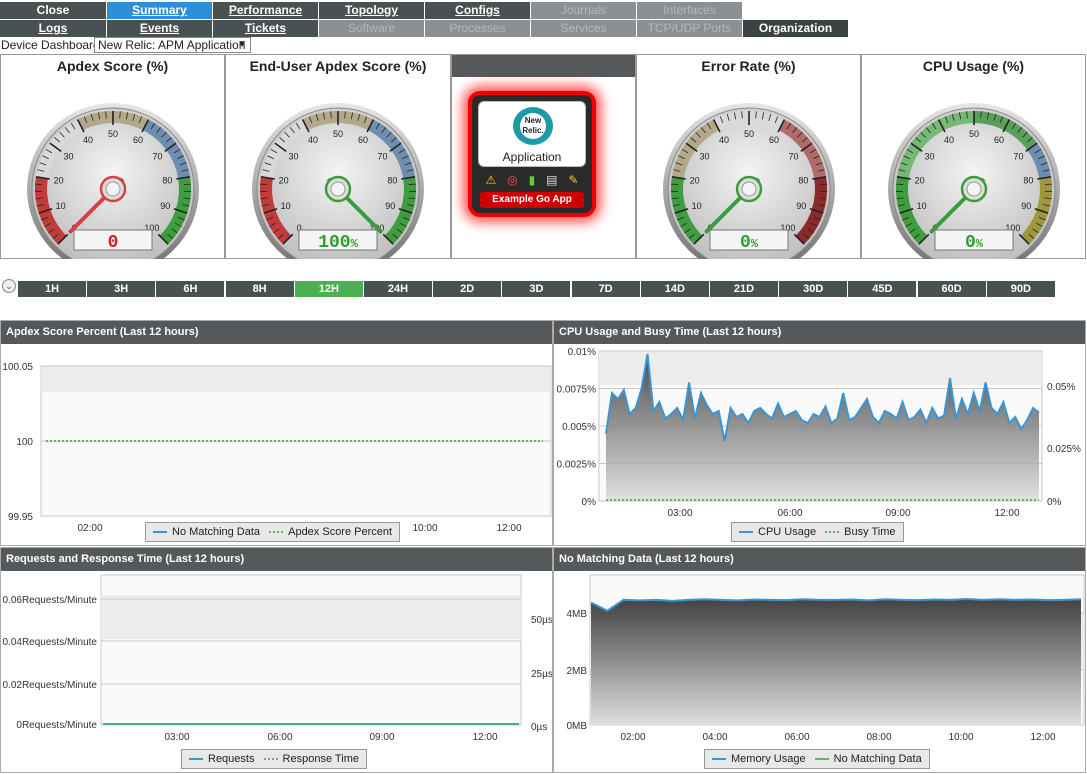 The width and height of the screenshot is (1087, 774). I want to click on x-tick-label: 09:00, so click(897, 513).